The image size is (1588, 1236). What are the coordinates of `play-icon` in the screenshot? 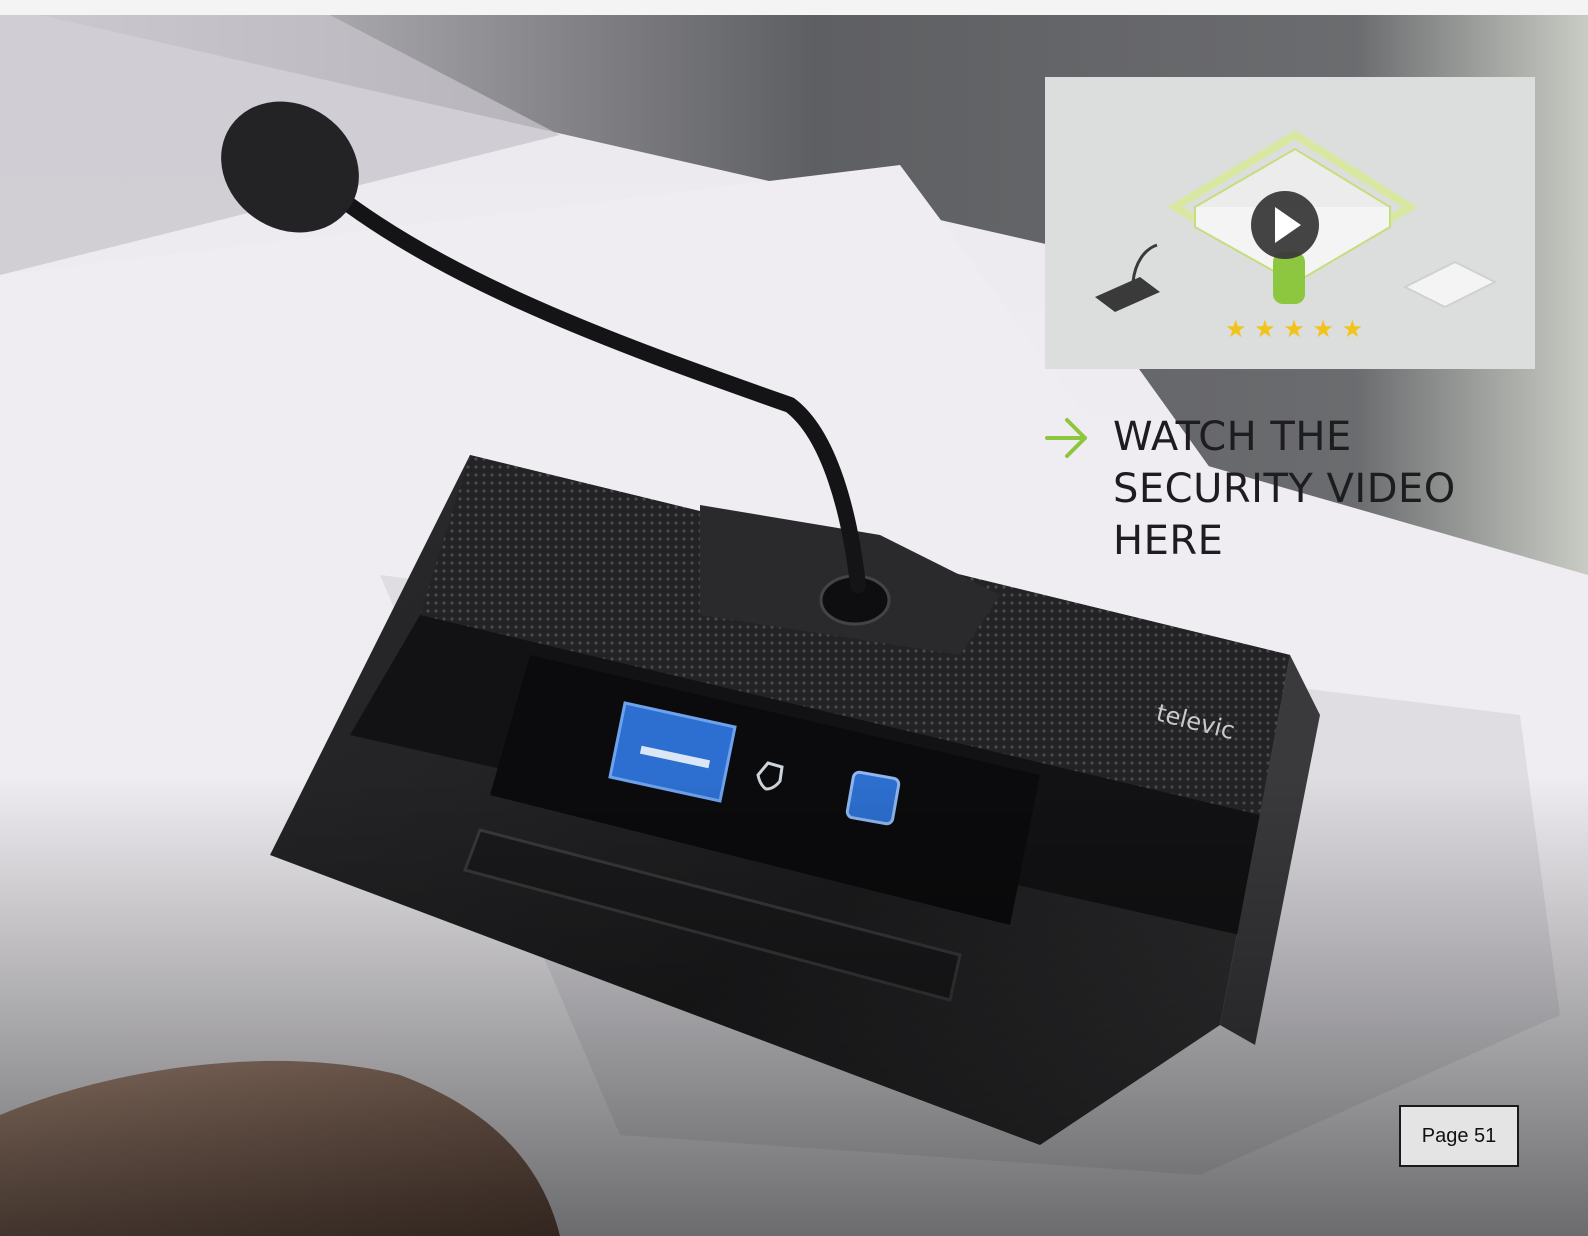 It's located at (1285, 225).